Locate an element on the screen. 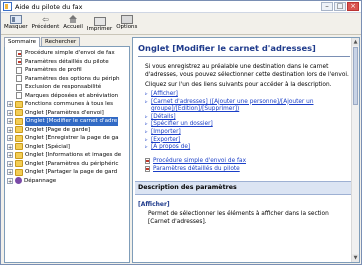 The image size is (362, 265). topic-link-item: ▹ [Exporter] is located at coordinates (247, 141).